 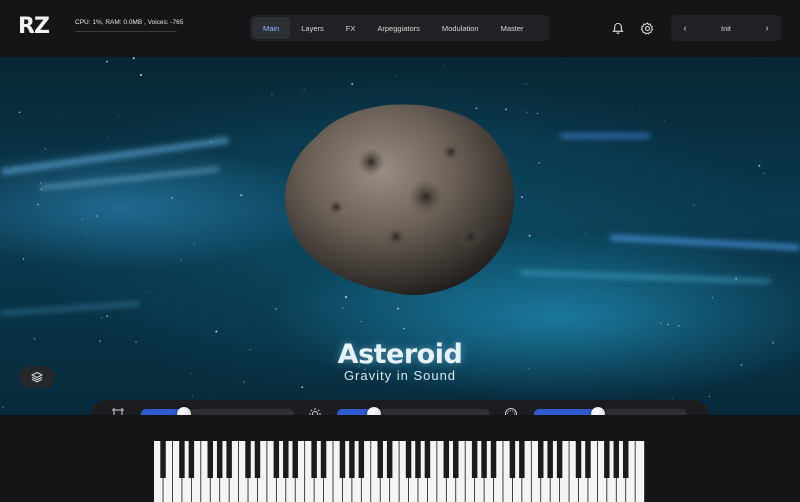 What do you see at coordinates (605, 136) in the screenshot?
I see `light-streak` at bounding box center [605, 136].